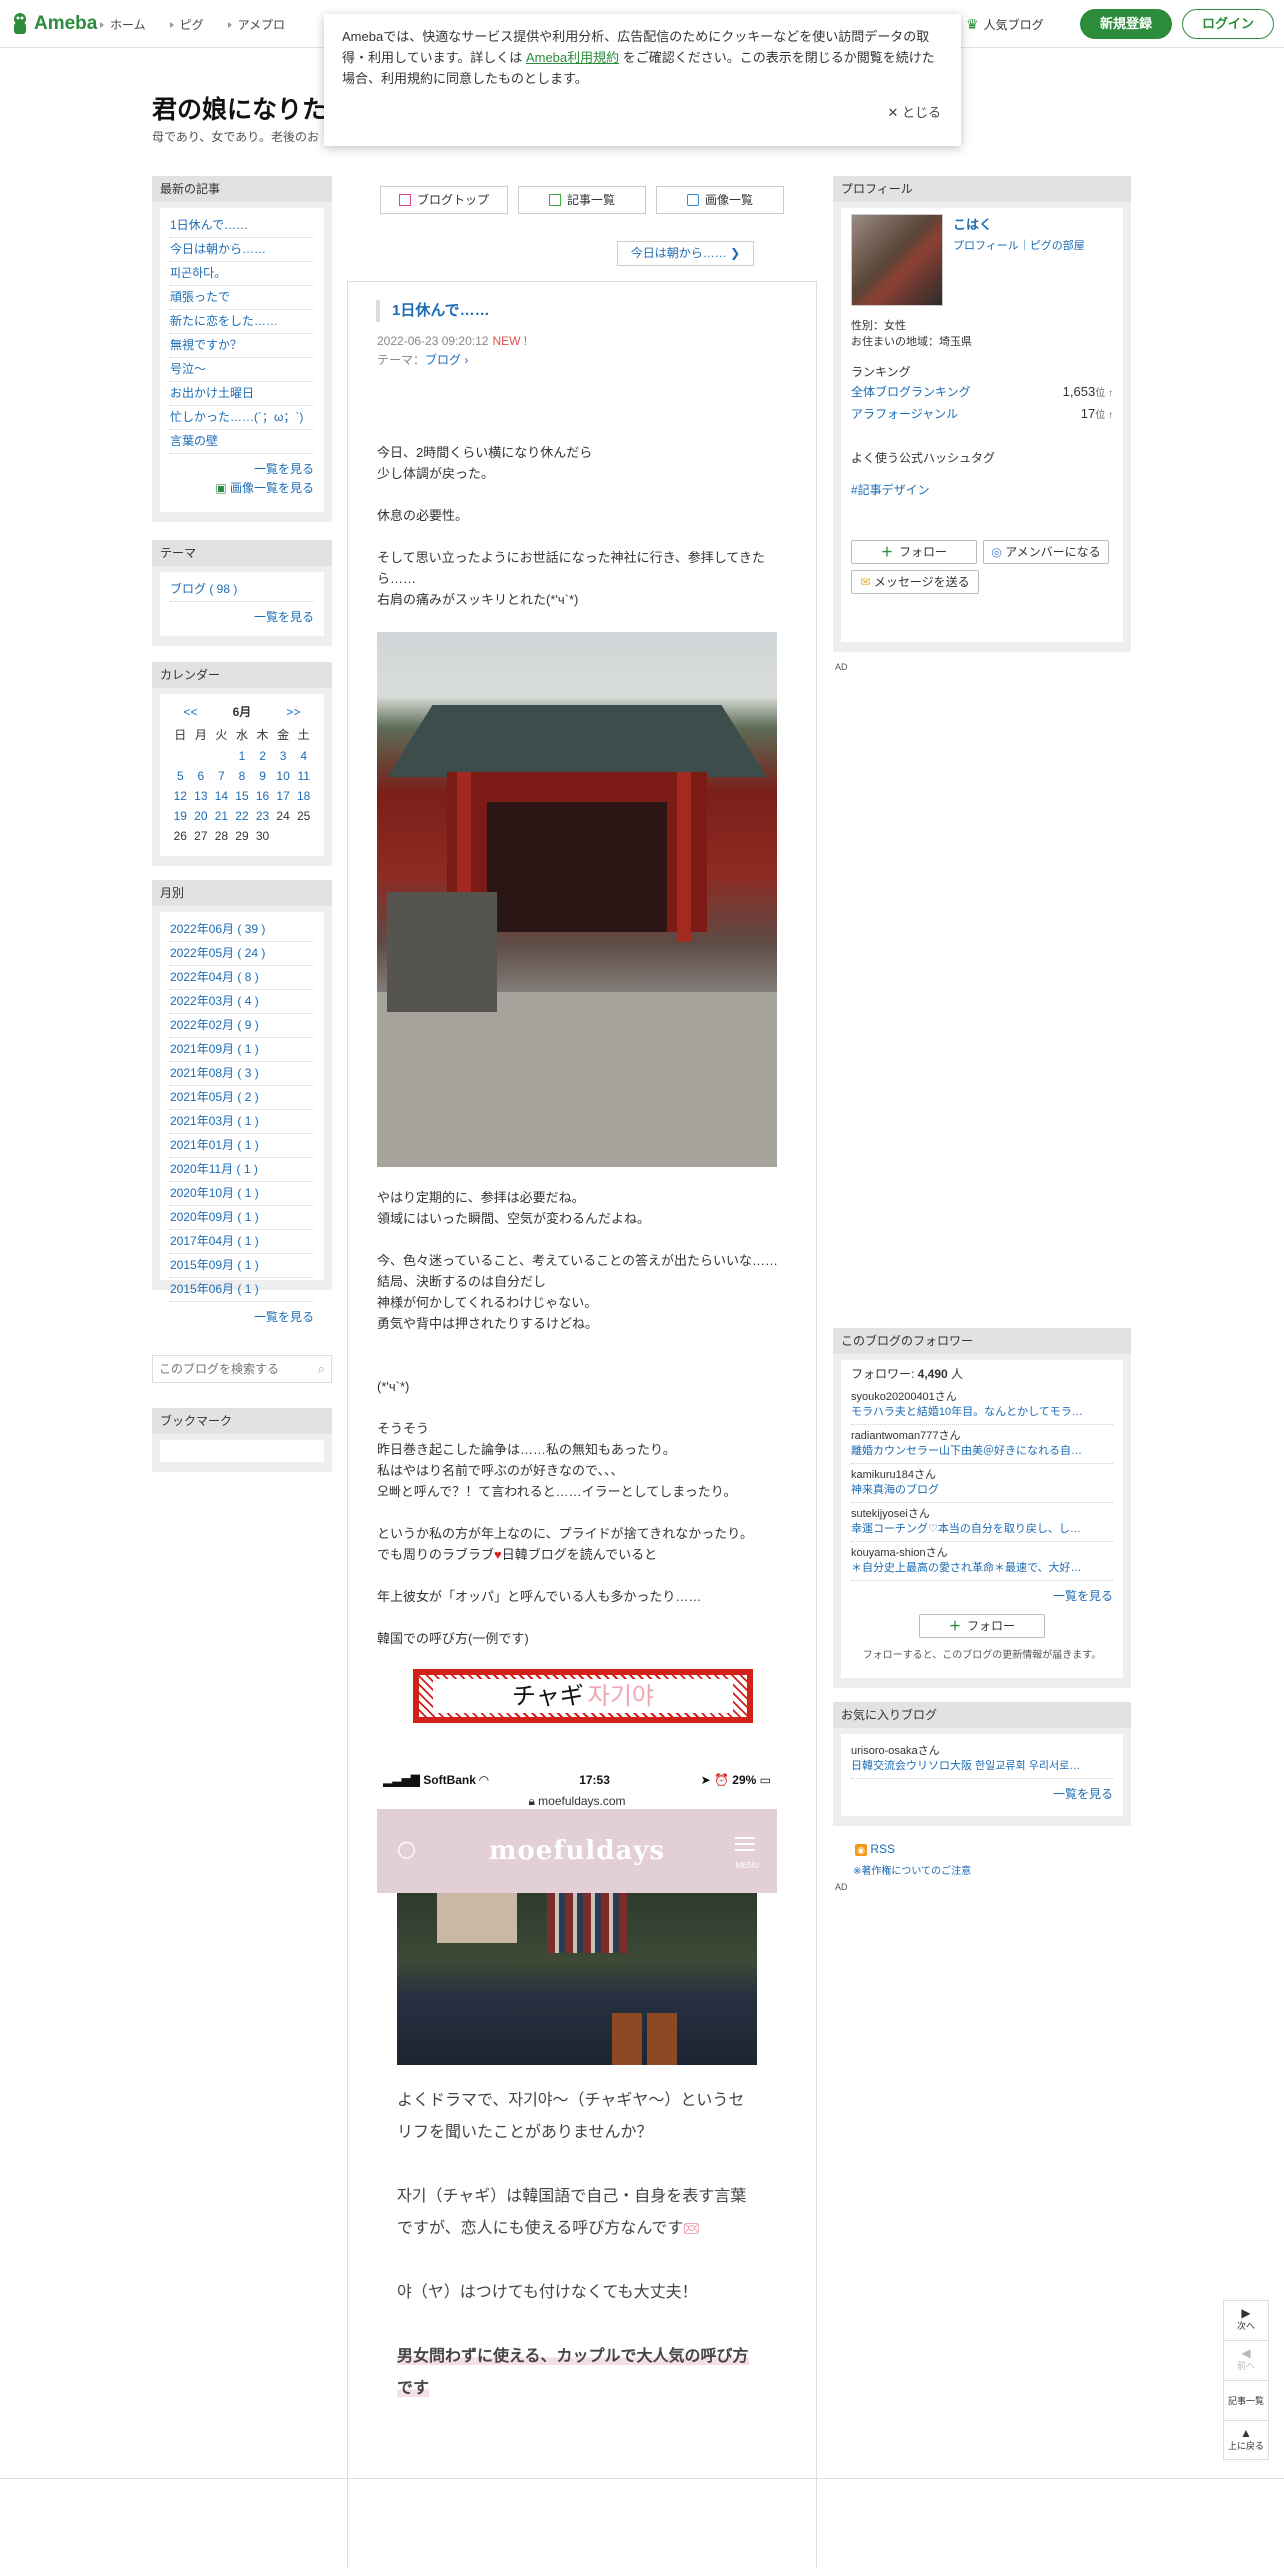  What do you see at coordinates (982, 490) in the screenshot?
I see `hashtag-link: #記事デザイン` at bounding box center [982, 490].